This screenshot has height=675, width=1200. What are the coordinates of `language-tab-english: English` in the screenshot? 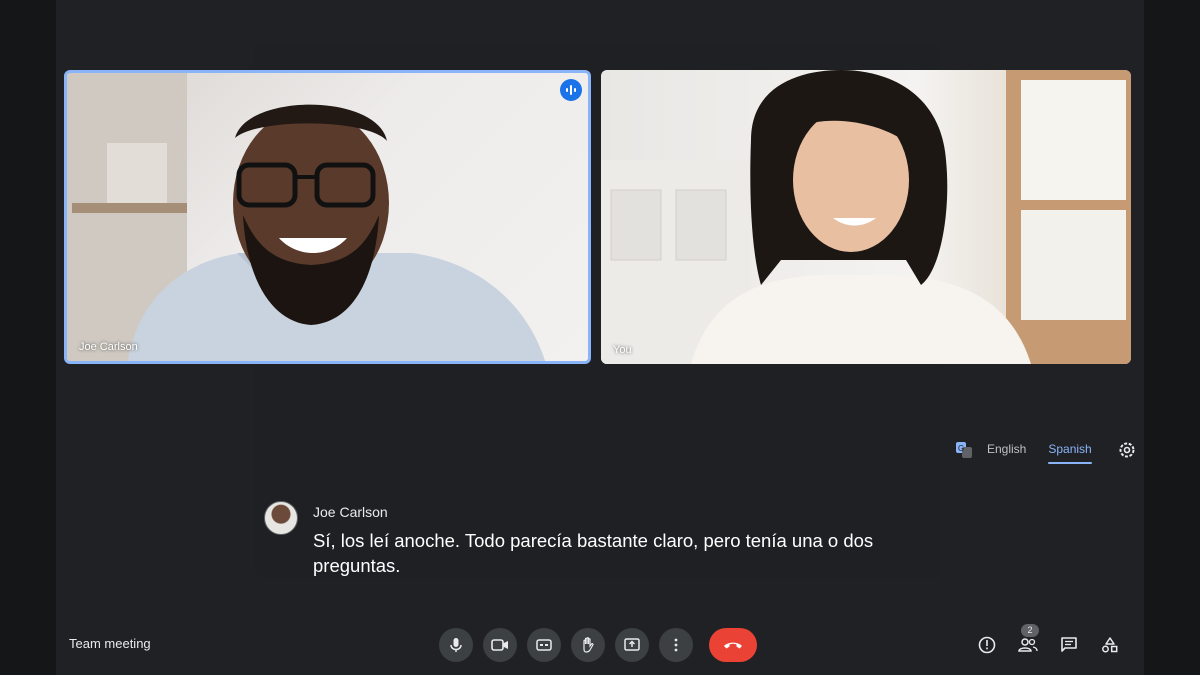 It's located at (1006, 450).